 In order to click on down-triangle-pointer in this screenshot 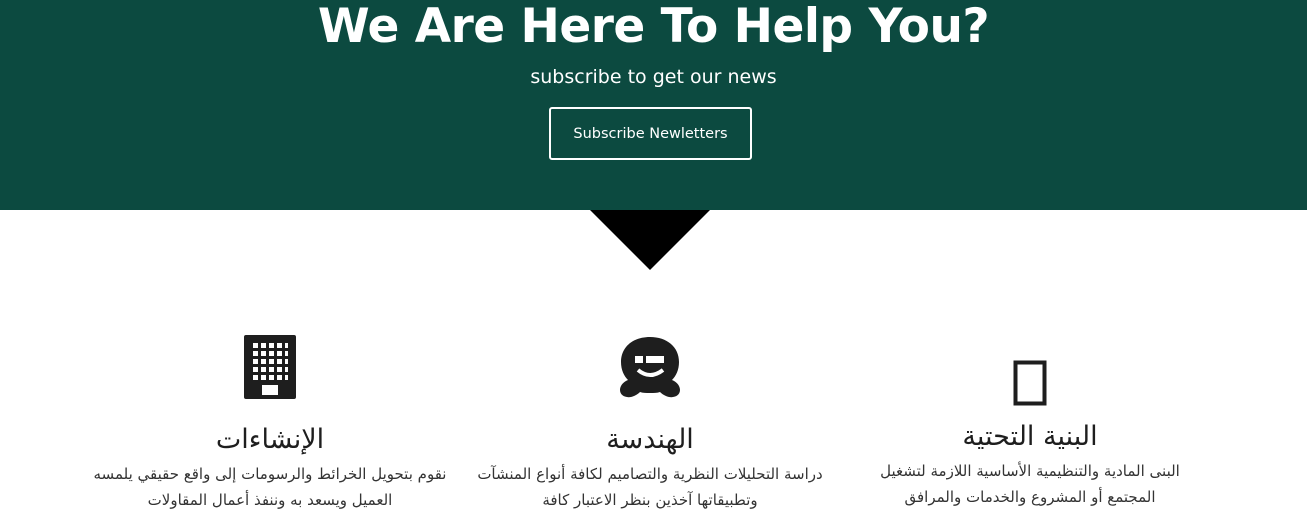, I will do `click(650, 240)`.